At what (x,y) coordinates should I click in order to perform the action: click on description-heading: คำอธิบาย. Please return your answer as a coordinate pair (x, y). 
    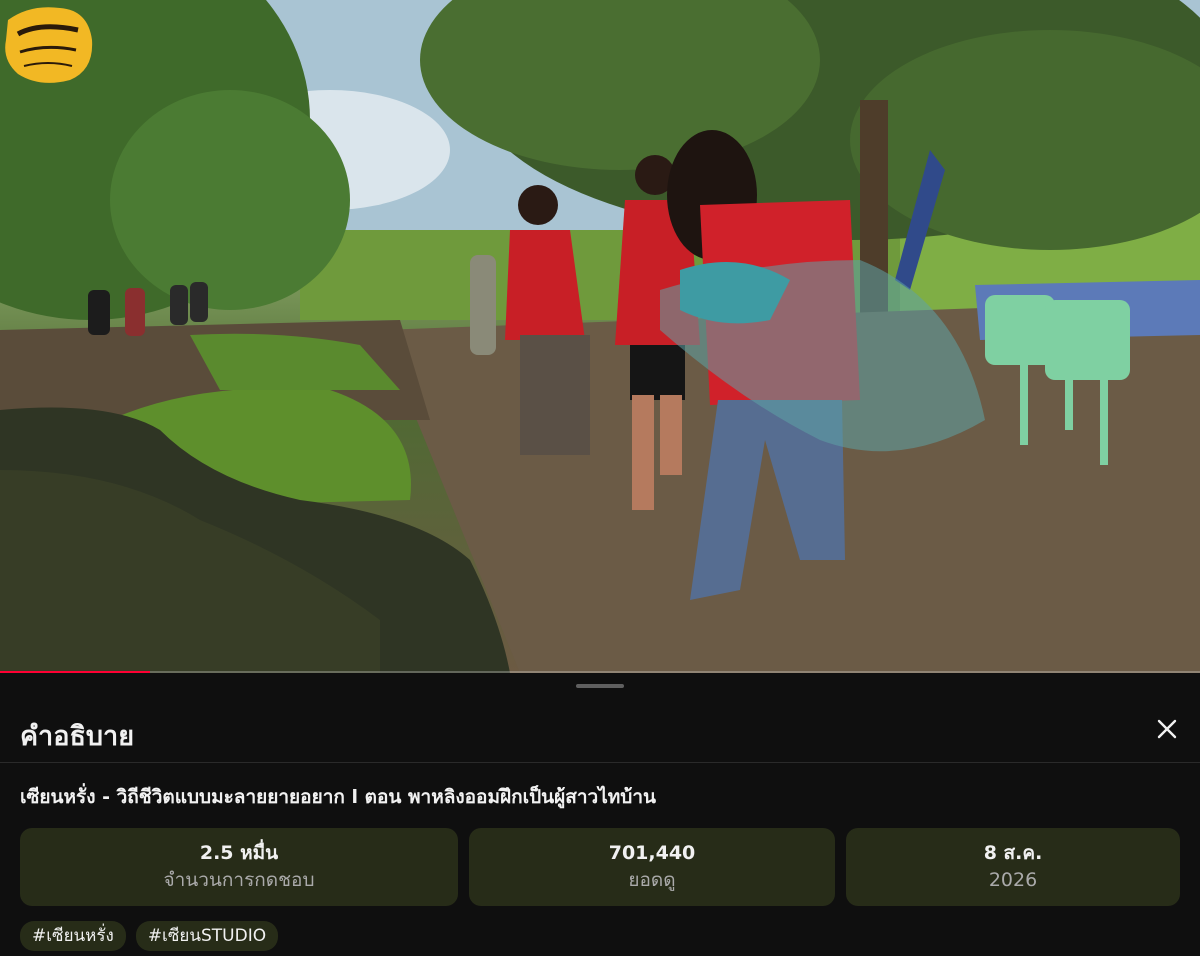
    Looking at the image, I should click on (77, 736).